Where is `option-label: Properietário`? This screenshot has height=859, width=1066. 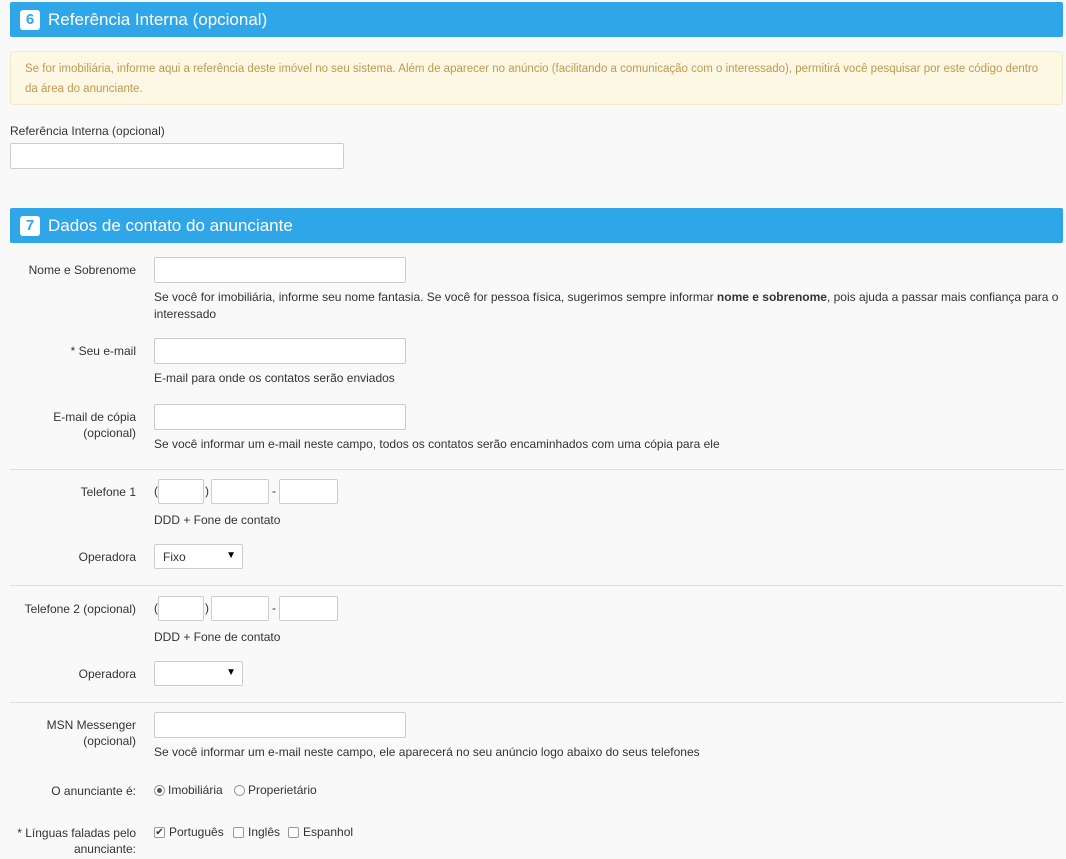
option-label: Properietário is located at coordinates (282, 790).